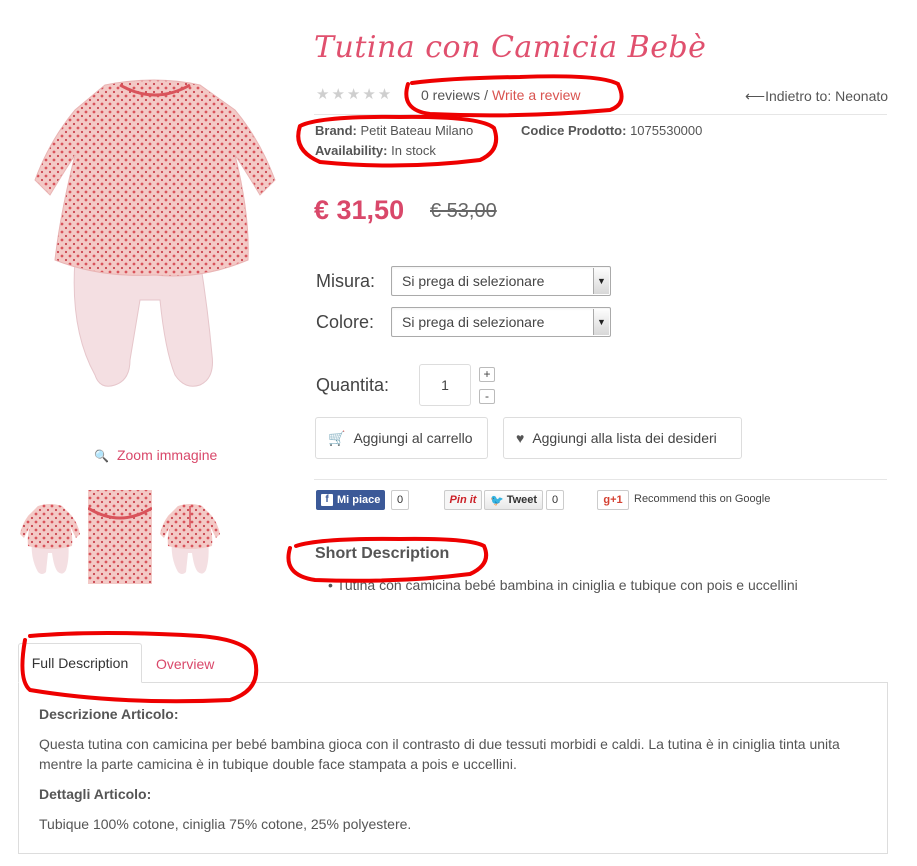 The width and height of the screenshot is (917, 866). What do you see at coordinates (413, 150) in the screenshot?
I see `availability-value: In stock` at bounding box center [413, 150].